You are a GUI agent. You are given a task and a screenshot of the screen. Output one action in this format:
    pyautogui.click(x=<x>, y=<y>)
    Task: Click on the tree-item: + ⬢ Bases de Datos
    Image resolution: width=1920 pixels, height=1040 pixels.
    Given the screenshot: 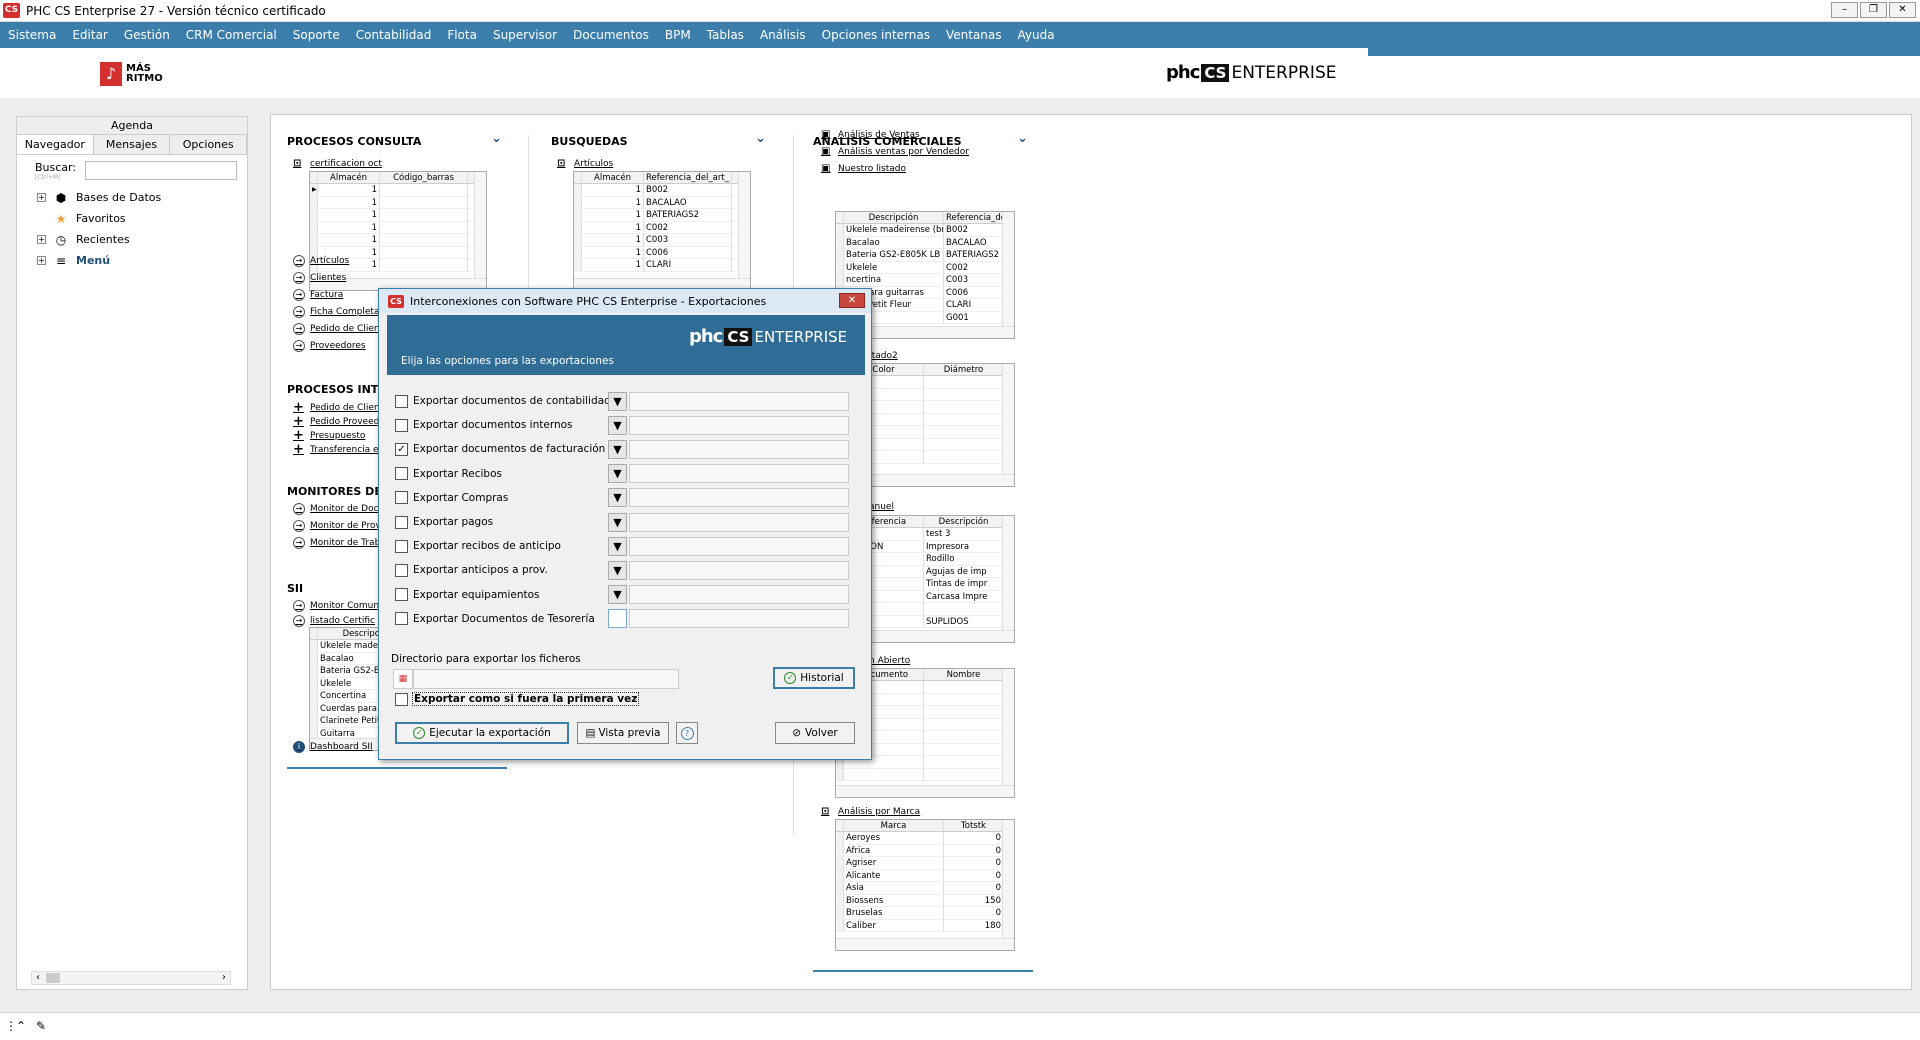 What is the action you would take?
    pyautogui.click(x=142, y=197)
    